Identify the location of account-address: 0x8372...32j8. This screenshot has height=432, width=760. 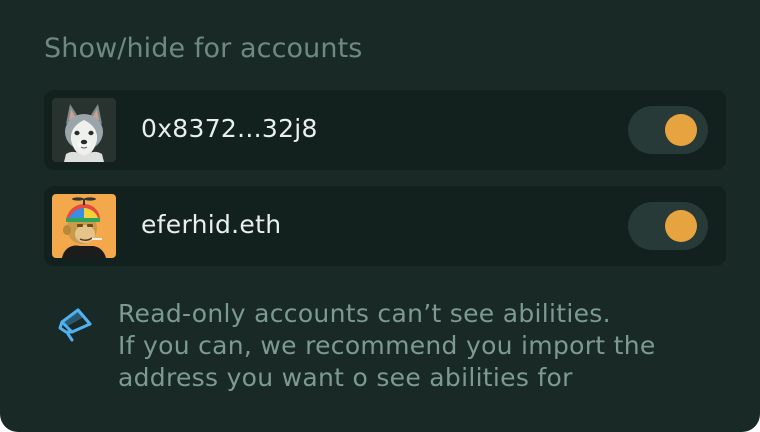
(229, 128).